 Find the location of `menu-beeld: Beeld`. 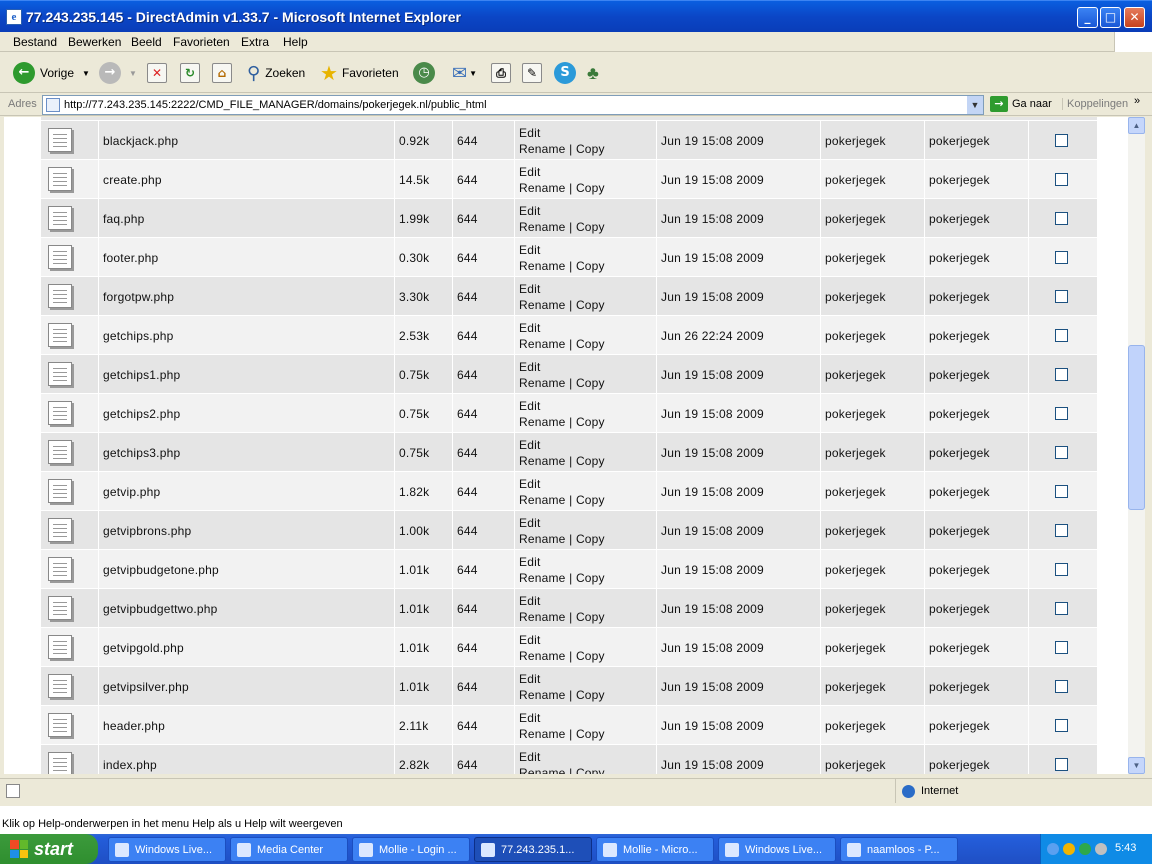

menu-beeld: Beeld is located at coordinates (146, 42).